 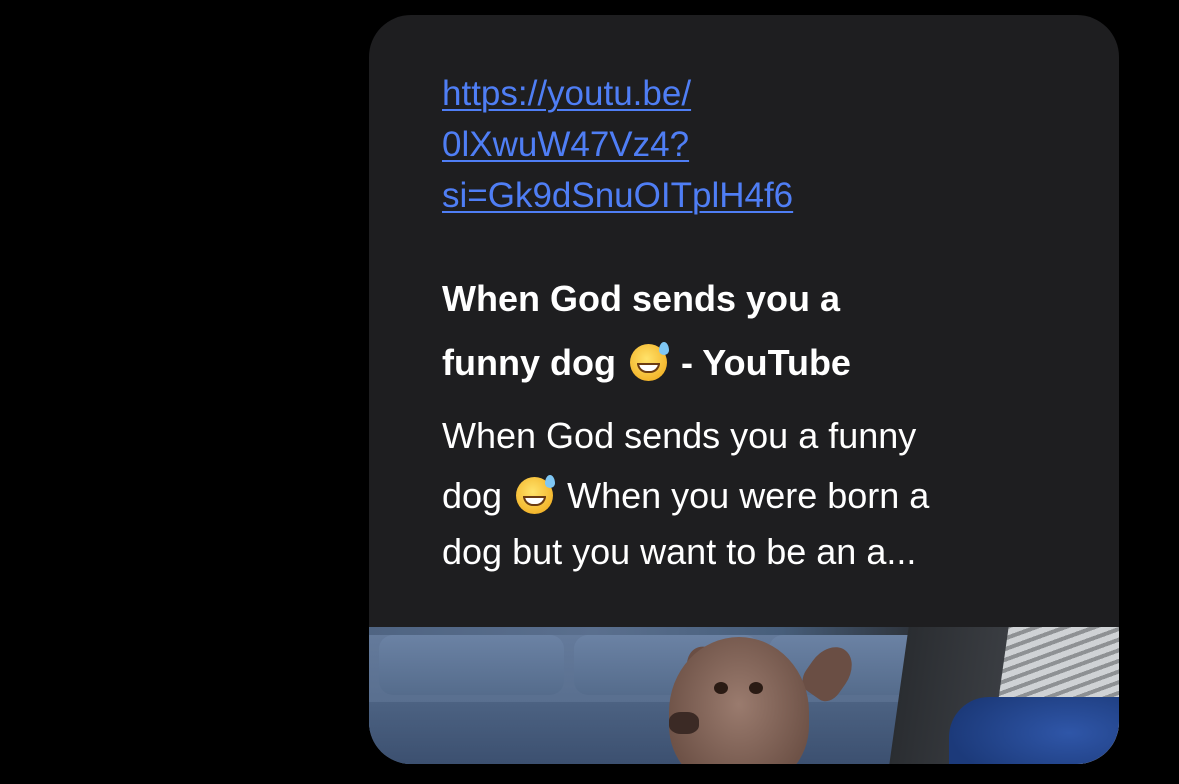 What do you see at coordinates (686, 495) in the screenshot?
I see `preview-desc-line-2: dog When you were born a` at bounding box center [686, 495].